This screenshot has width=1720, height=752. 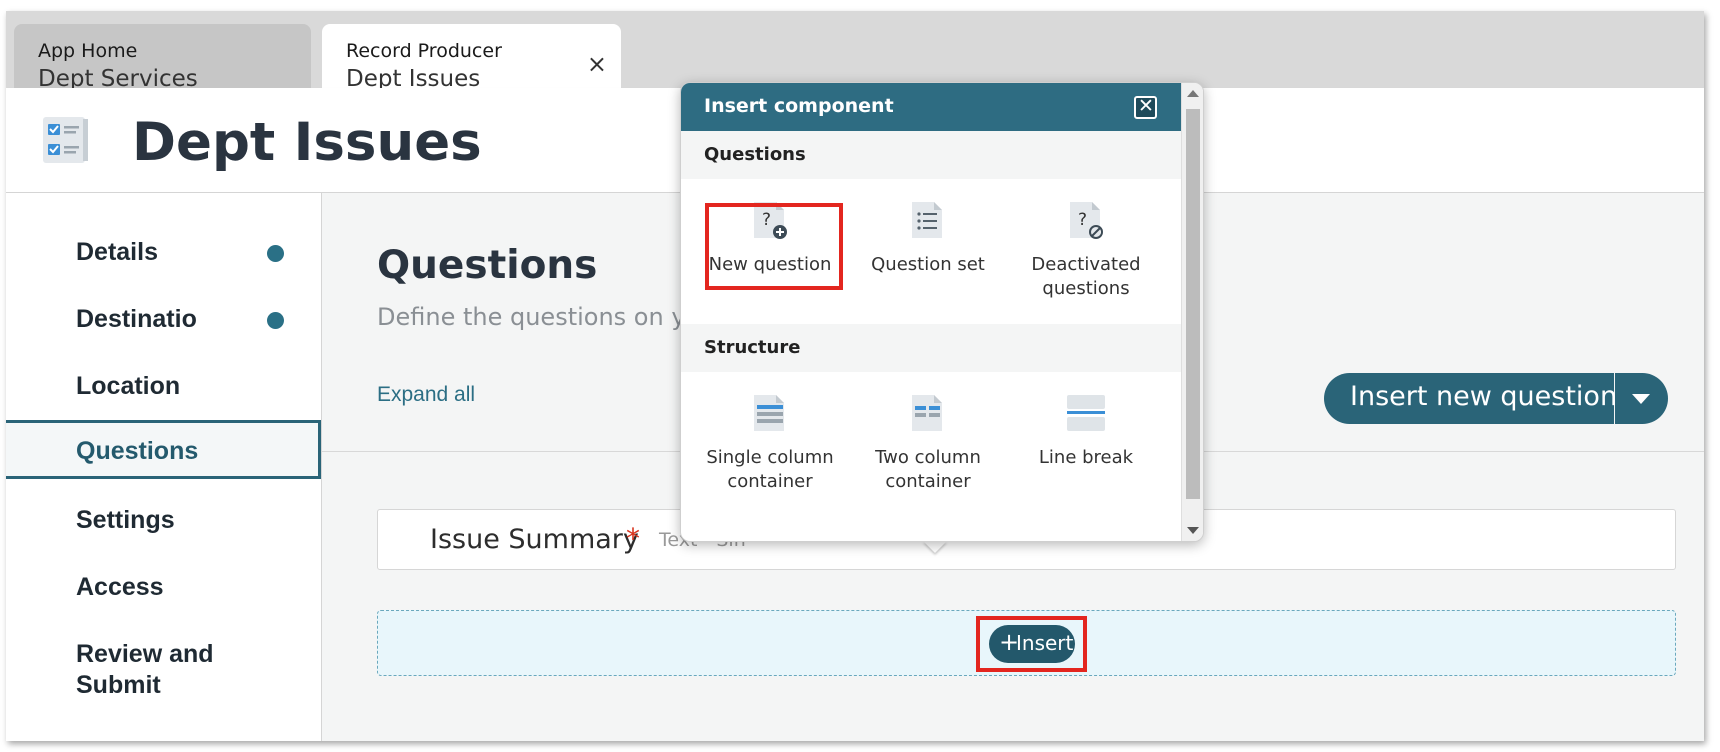 What do you see at coordinates (931, 348) in the screenshot?
I see `structure-section-header: Structure` at bounding box center [931, 348].